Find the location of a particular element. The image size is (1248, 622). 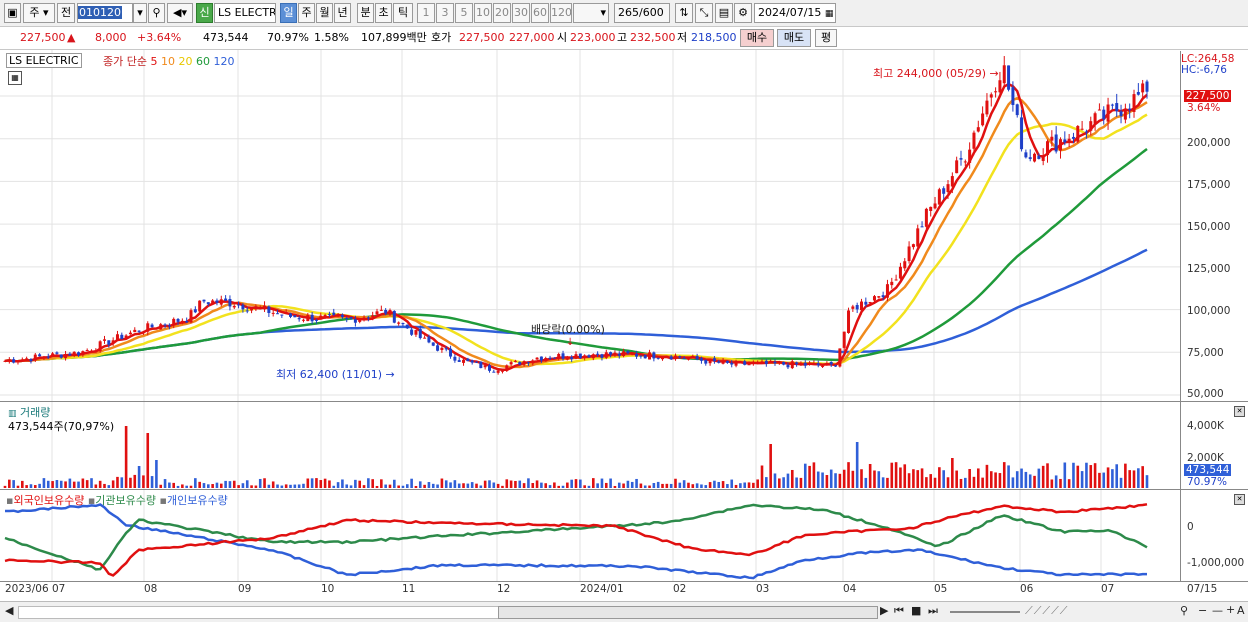

stock-name-field: LS ELECTRI is located at coordinates (245, 13).